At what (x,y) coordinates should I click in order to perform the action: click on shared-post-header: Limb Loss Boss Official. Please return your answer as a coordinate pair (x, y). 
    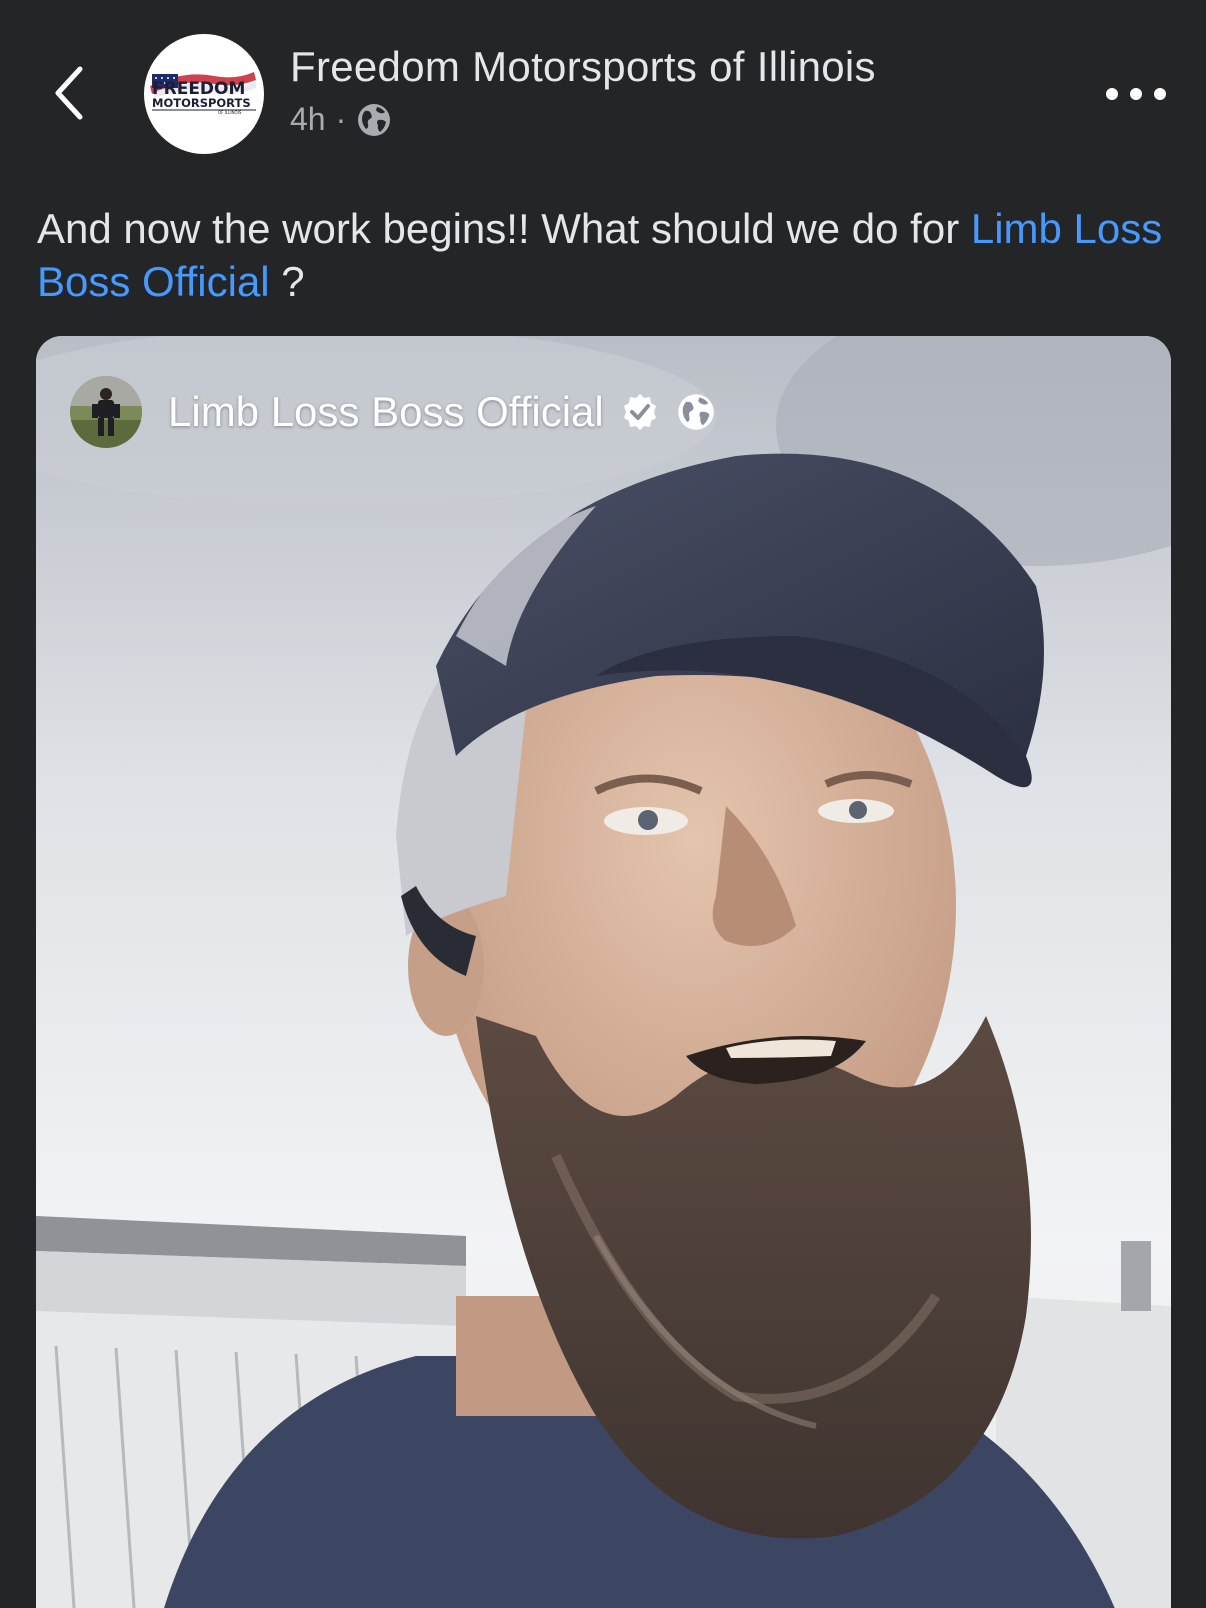
    Looking at the image, I should click on (393, 412).